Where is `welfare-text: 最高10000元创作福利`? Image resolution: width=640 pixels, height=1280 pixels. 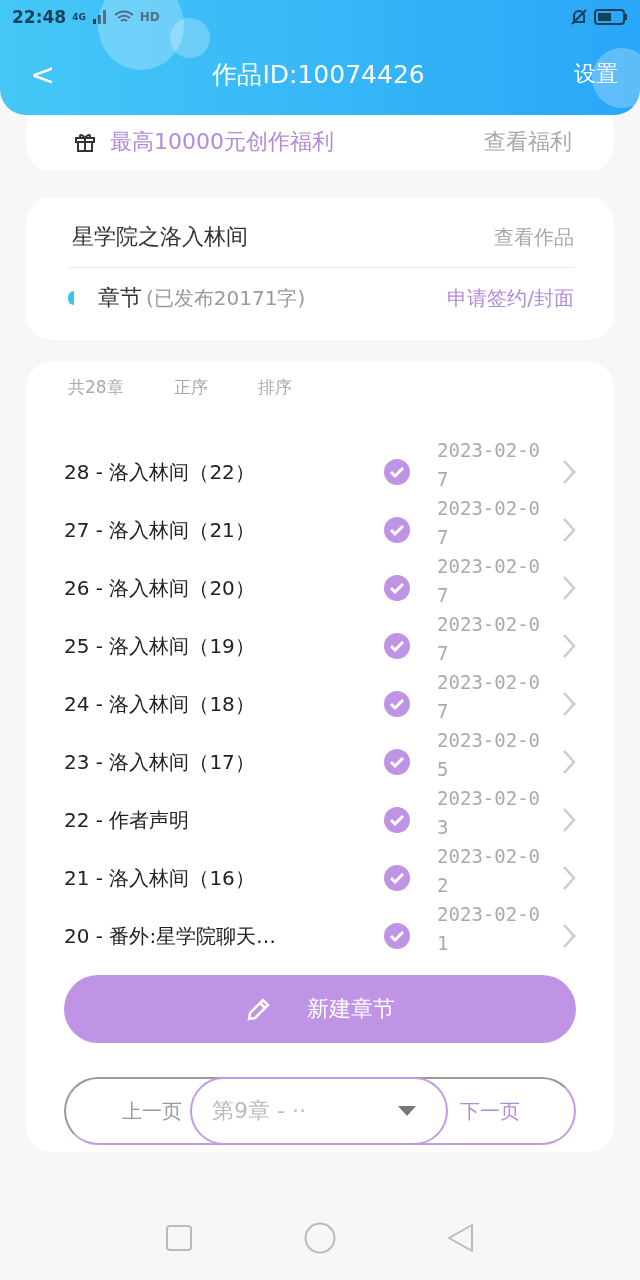 welfare-text: 最高10000元创作福利 is located at coordinates (222, 142).